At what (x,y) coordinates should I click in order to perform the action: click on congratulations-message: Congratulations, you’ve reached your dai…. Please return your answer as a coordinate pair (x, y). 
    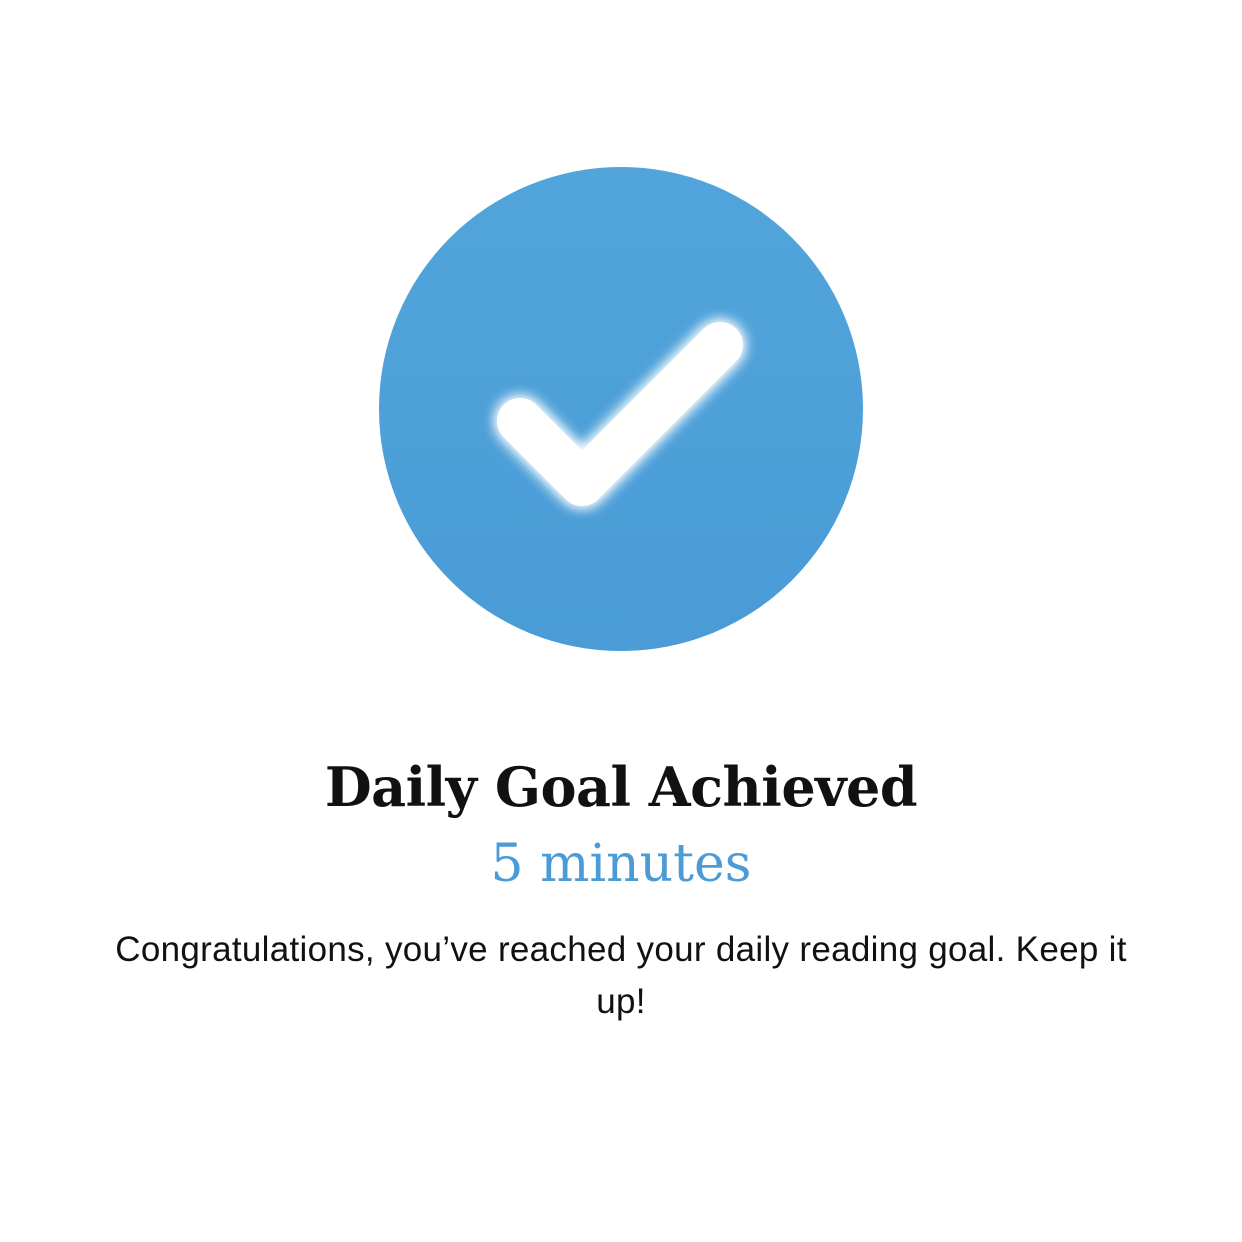
    Looking at the image, I should click on (621, 975).